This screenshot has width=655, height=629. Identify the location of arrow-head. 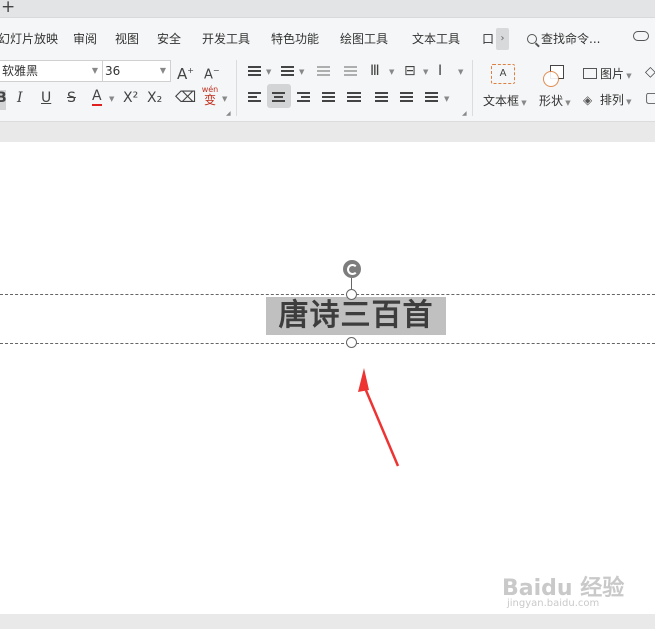
(363, 380).